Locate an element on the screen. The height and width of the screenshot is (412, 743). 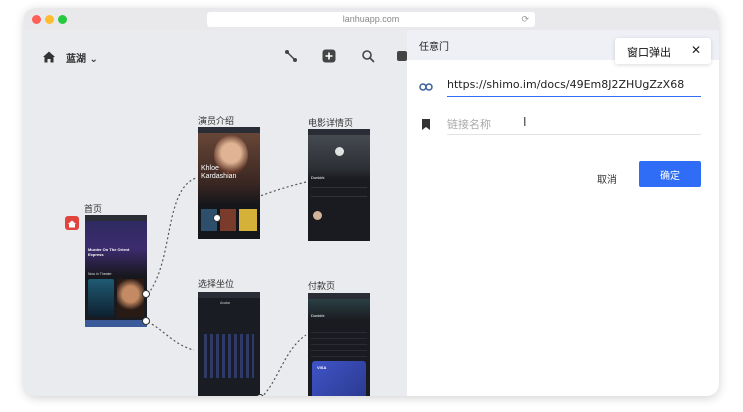
close-window-icon is located at coordinates (36, 19).